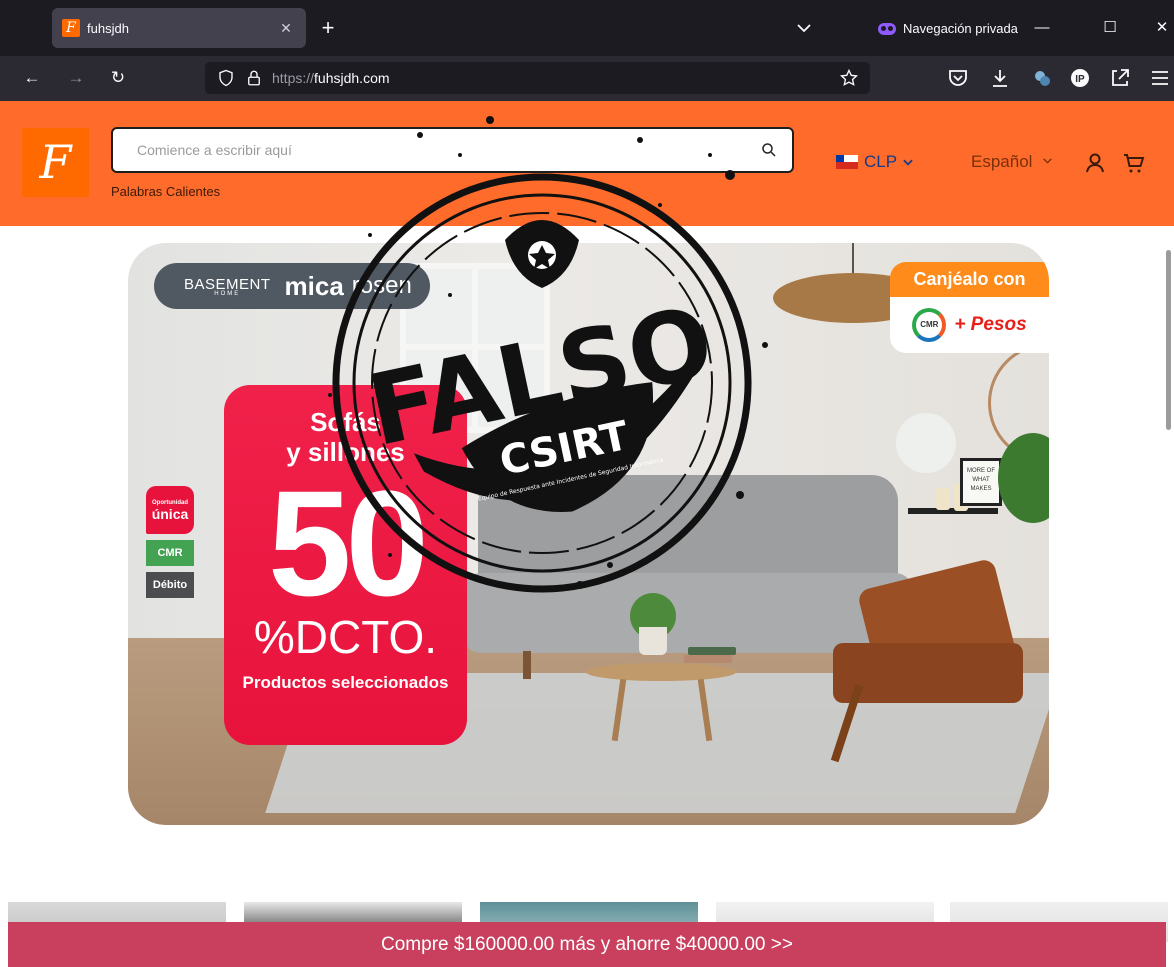 The width and height of the screenshot is (1174, 967). Describe the element at coordinates (328, 28) in the screenshot. I see `new-tab-button: +` at that location.